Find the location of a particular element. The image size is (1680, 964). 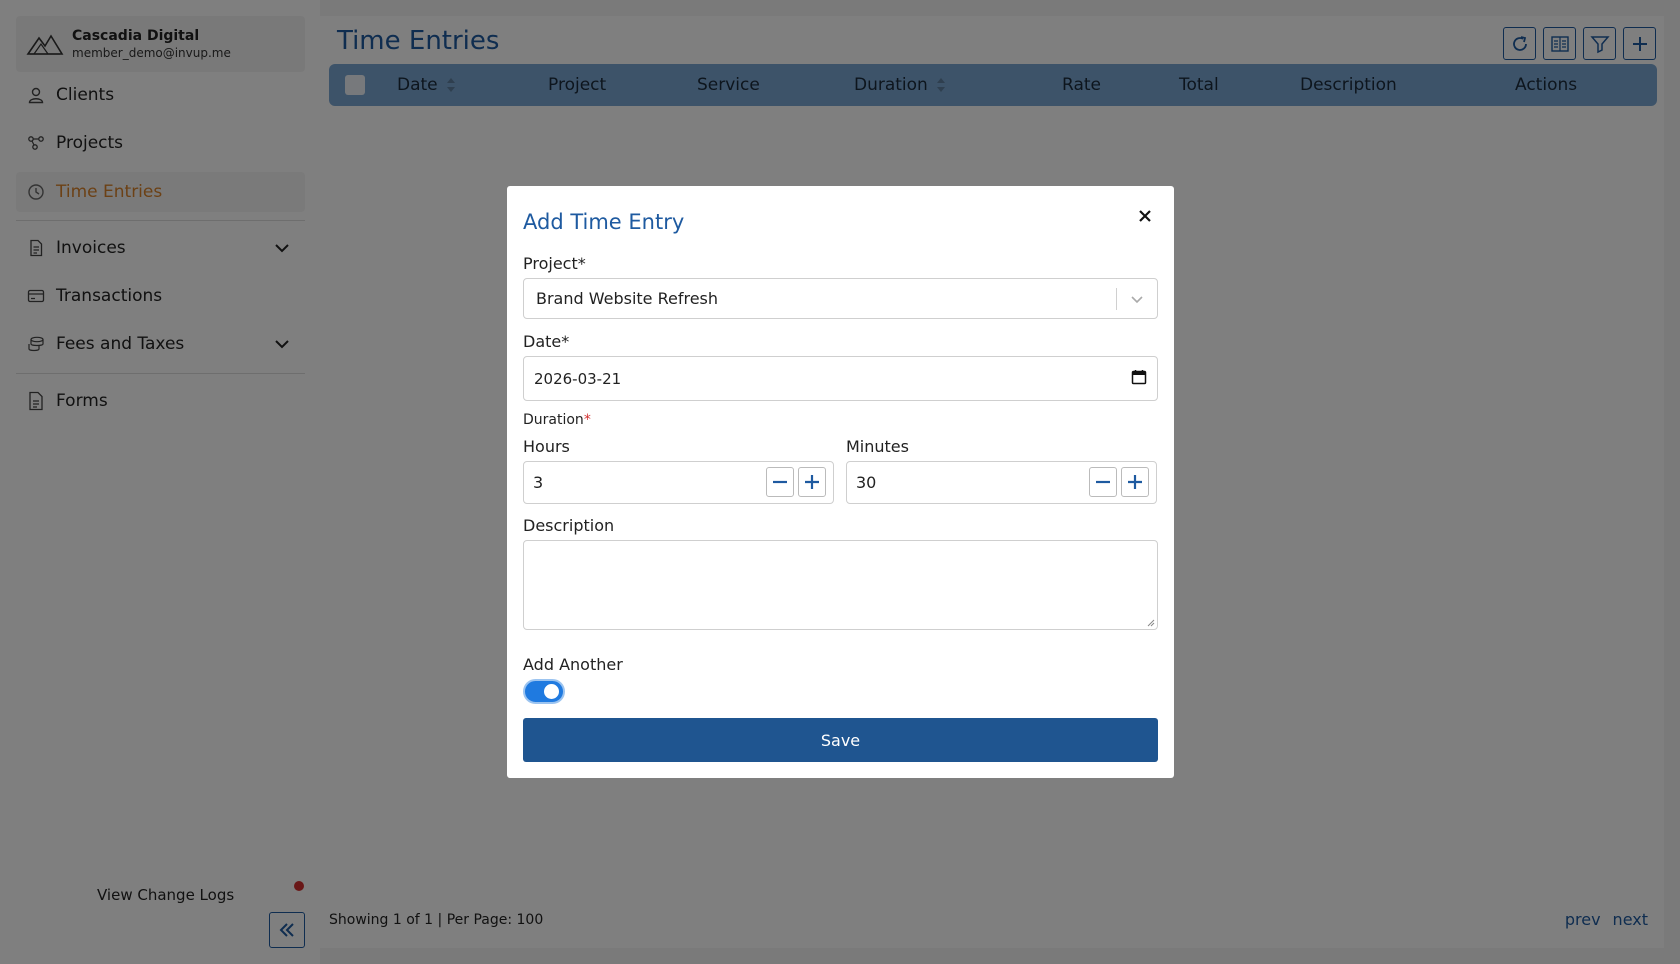

minutes-stepper: 30 is located at coordinates (1001, 482).